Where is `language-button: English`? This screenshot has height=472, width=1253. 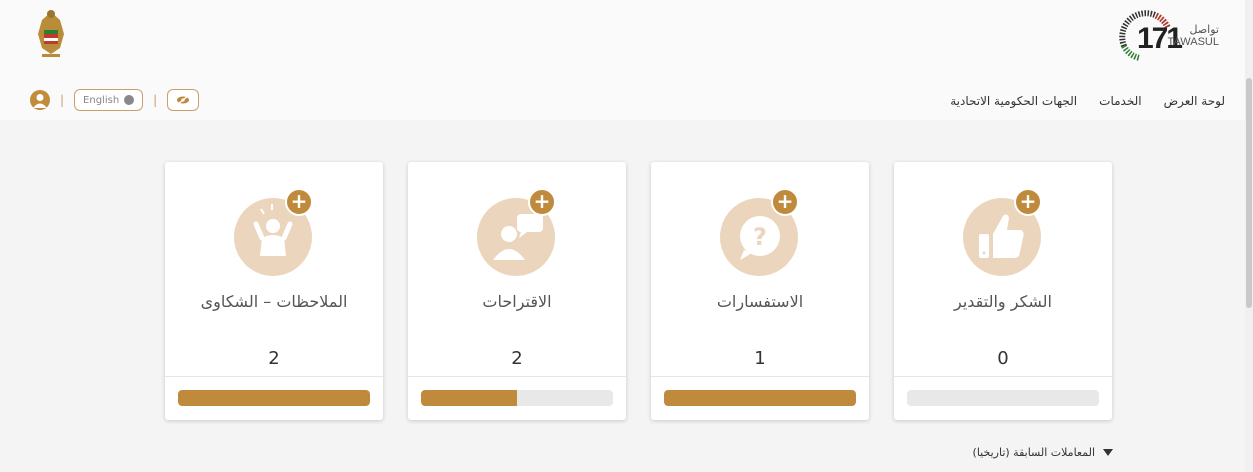 language-button: English is located at coordinates (109, 100).